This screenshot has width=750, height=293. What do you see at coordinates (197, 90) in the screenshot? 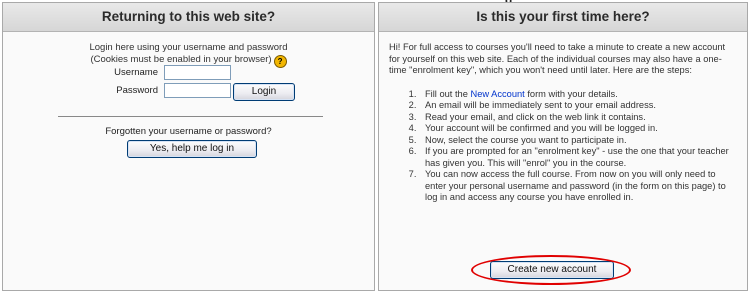
I see `password-input` at bounding box center [197, 90].